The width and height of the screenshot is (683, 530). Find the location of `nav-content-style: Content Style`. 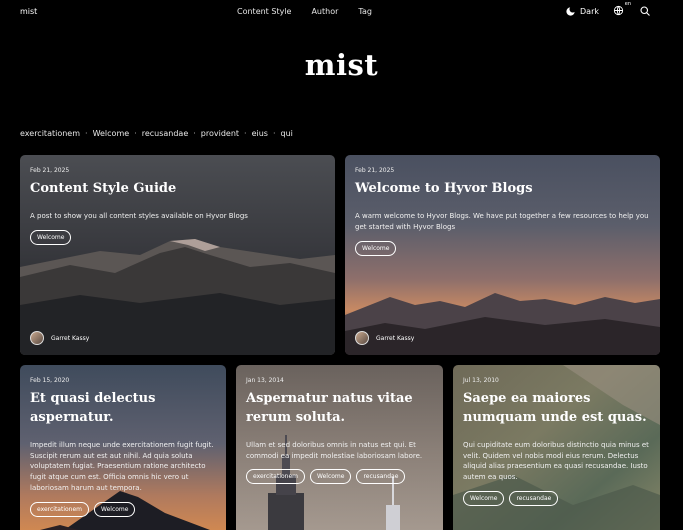

nav-content-style: Content Style is located at coordinates (264, 11).